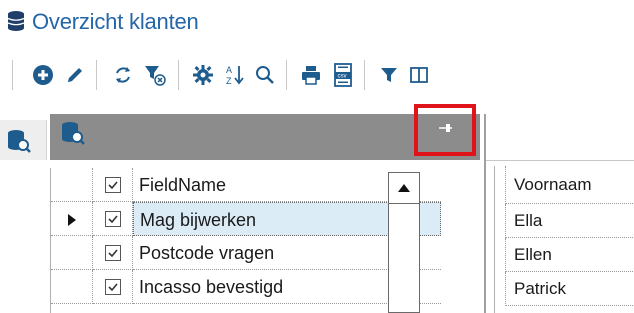  What do you see at coordinates (75, 75) in the screenshot?
I see `edit-icon` at bounding box center [75, 75].